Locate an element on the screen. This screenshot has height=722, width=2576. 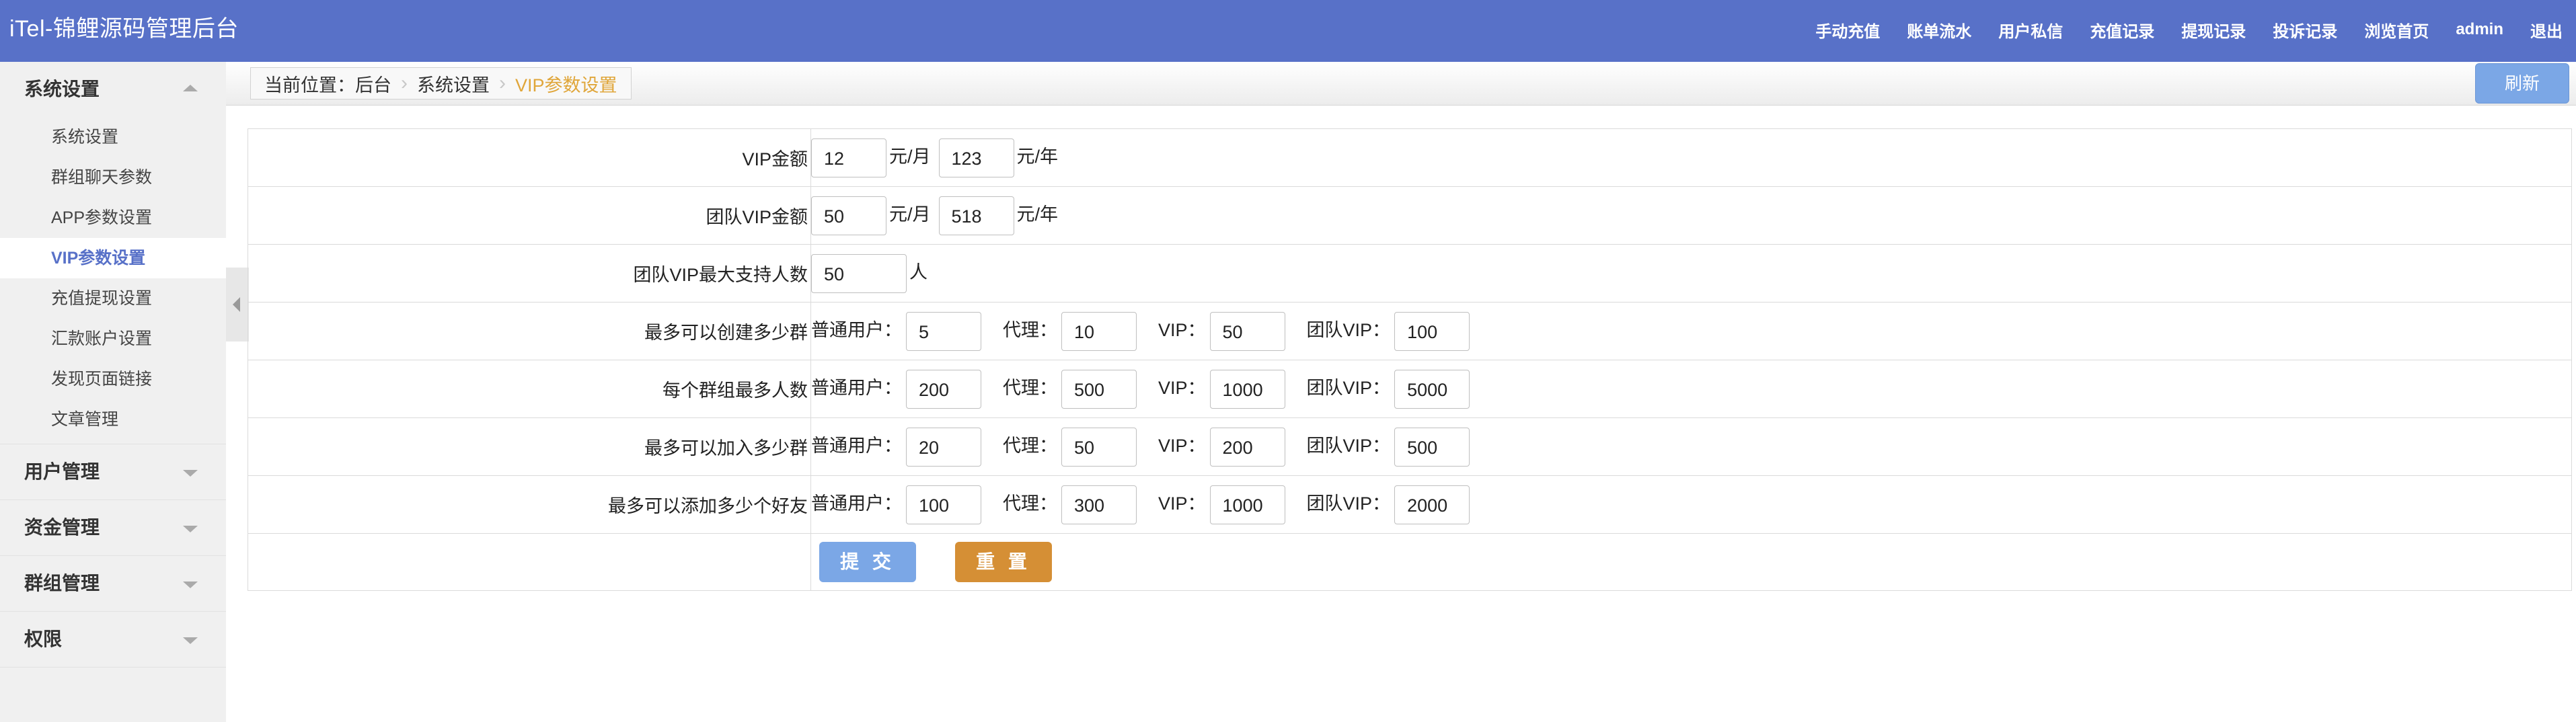
menu-group-head-groups: 群组管理 is located at coordinates (113, 583).